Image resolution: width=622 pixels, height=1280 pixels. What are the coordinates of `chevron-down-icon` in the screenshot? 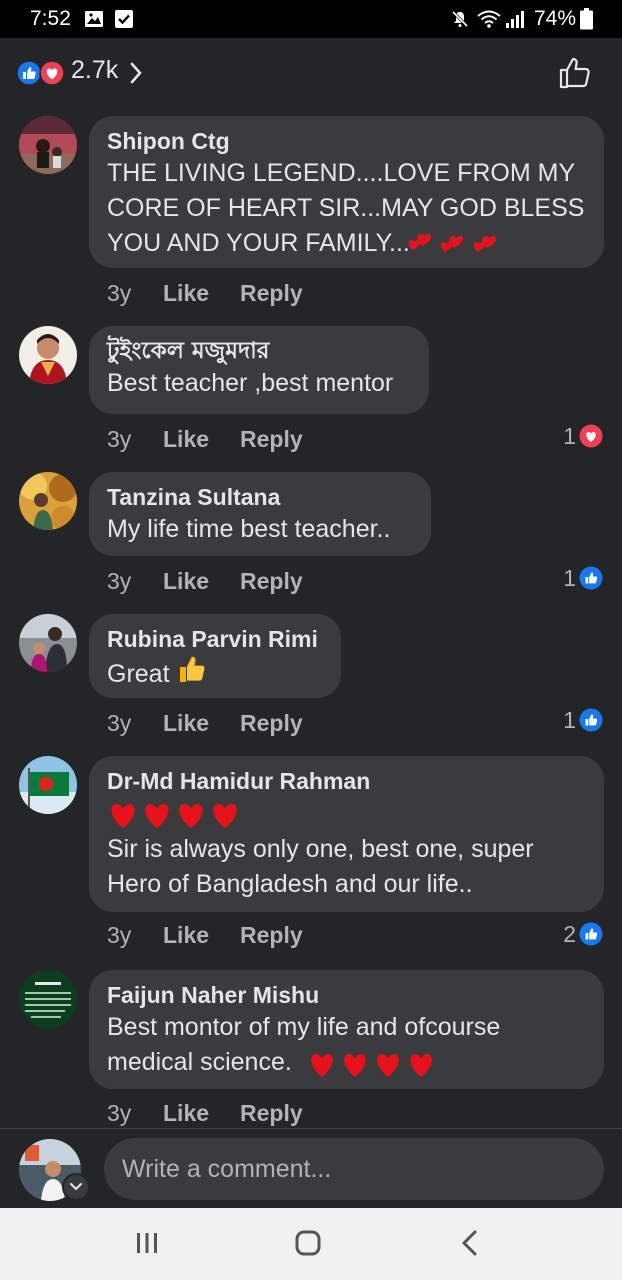 It's located at (76, 1187).